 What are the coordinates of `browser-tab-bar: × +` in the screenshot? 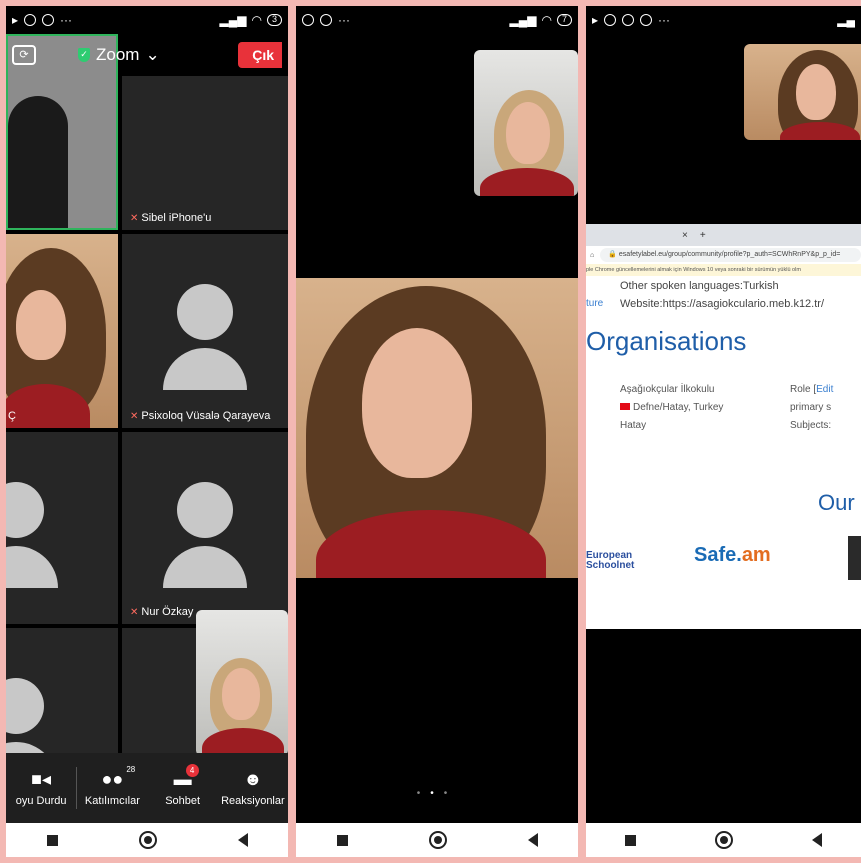 It's located at (723, 235).